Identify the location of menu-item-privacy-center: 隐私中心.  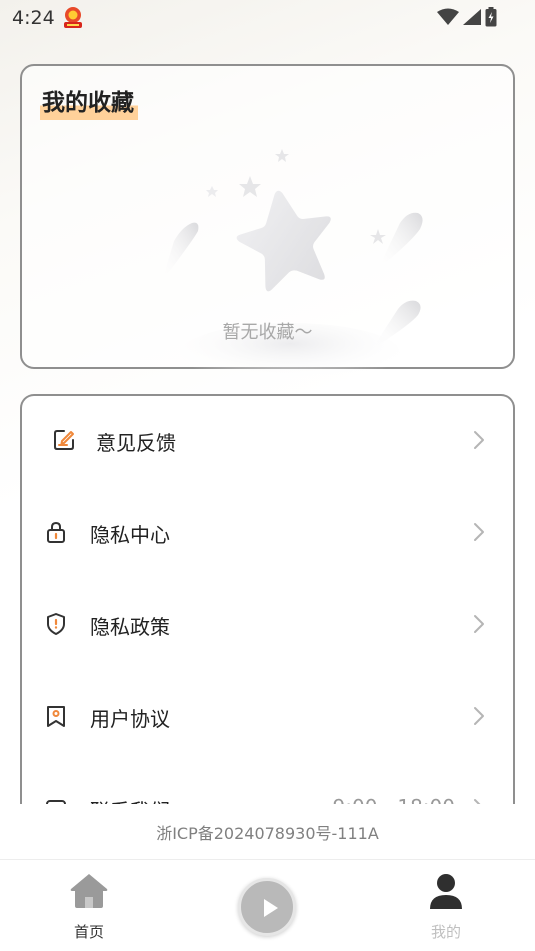
(267, 534).